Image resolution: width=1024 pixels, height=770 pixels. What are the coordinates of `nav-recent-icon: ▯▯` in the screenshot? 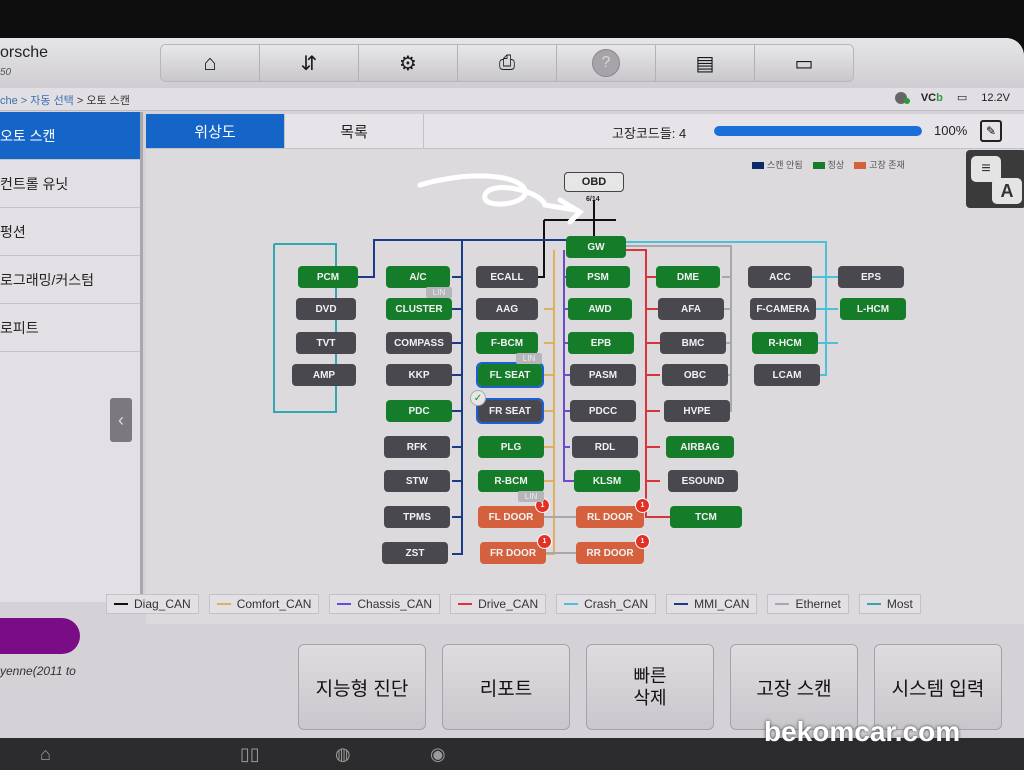 It's located at (250, 754).